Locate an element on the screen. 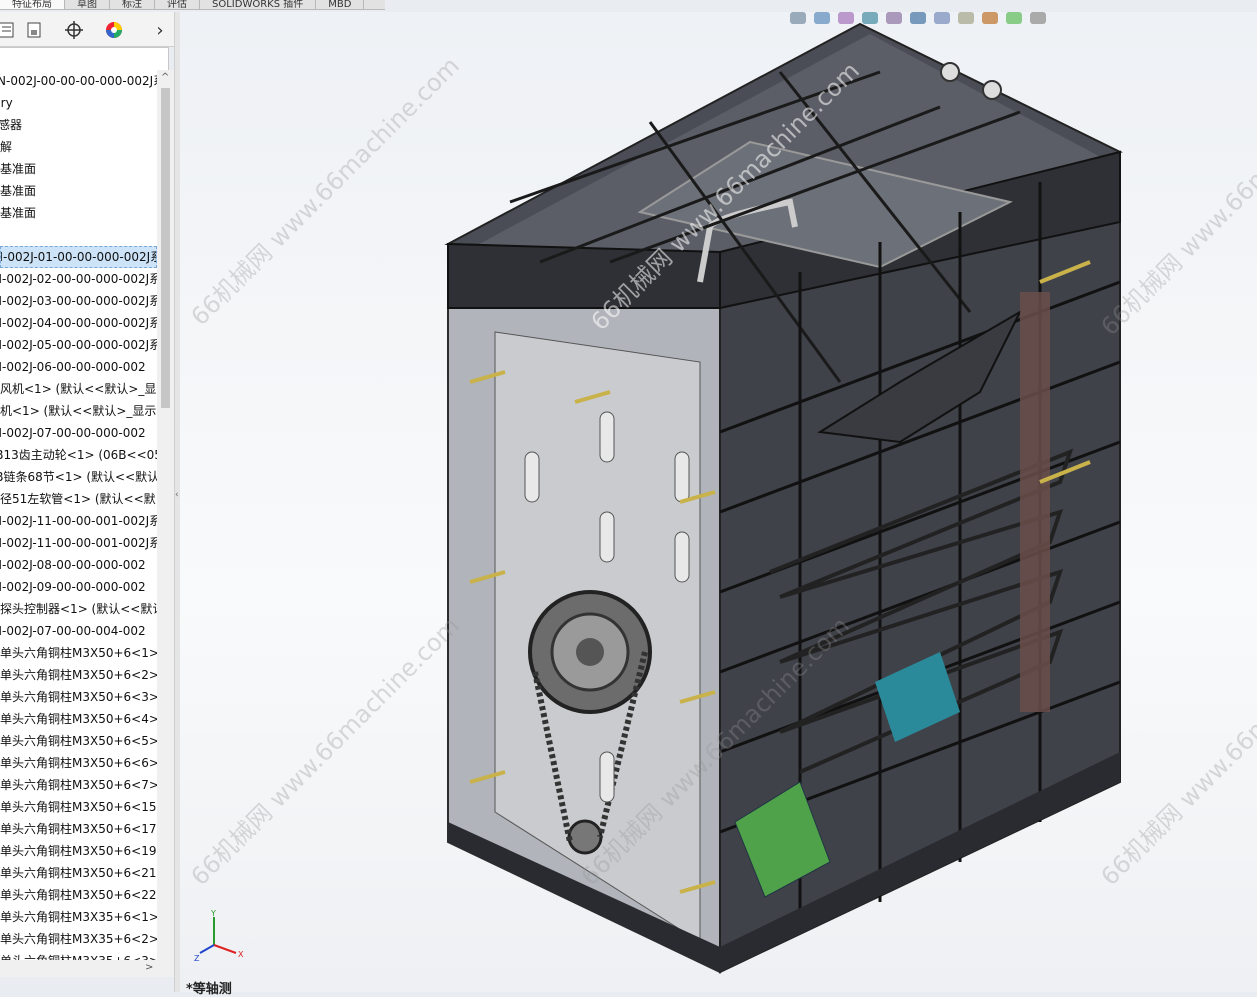 The width and height of the screenshot is (1257, 997). tree-item-label: 单头六角铜柱M3X50+6<4> is located at coordinates (78, 719).